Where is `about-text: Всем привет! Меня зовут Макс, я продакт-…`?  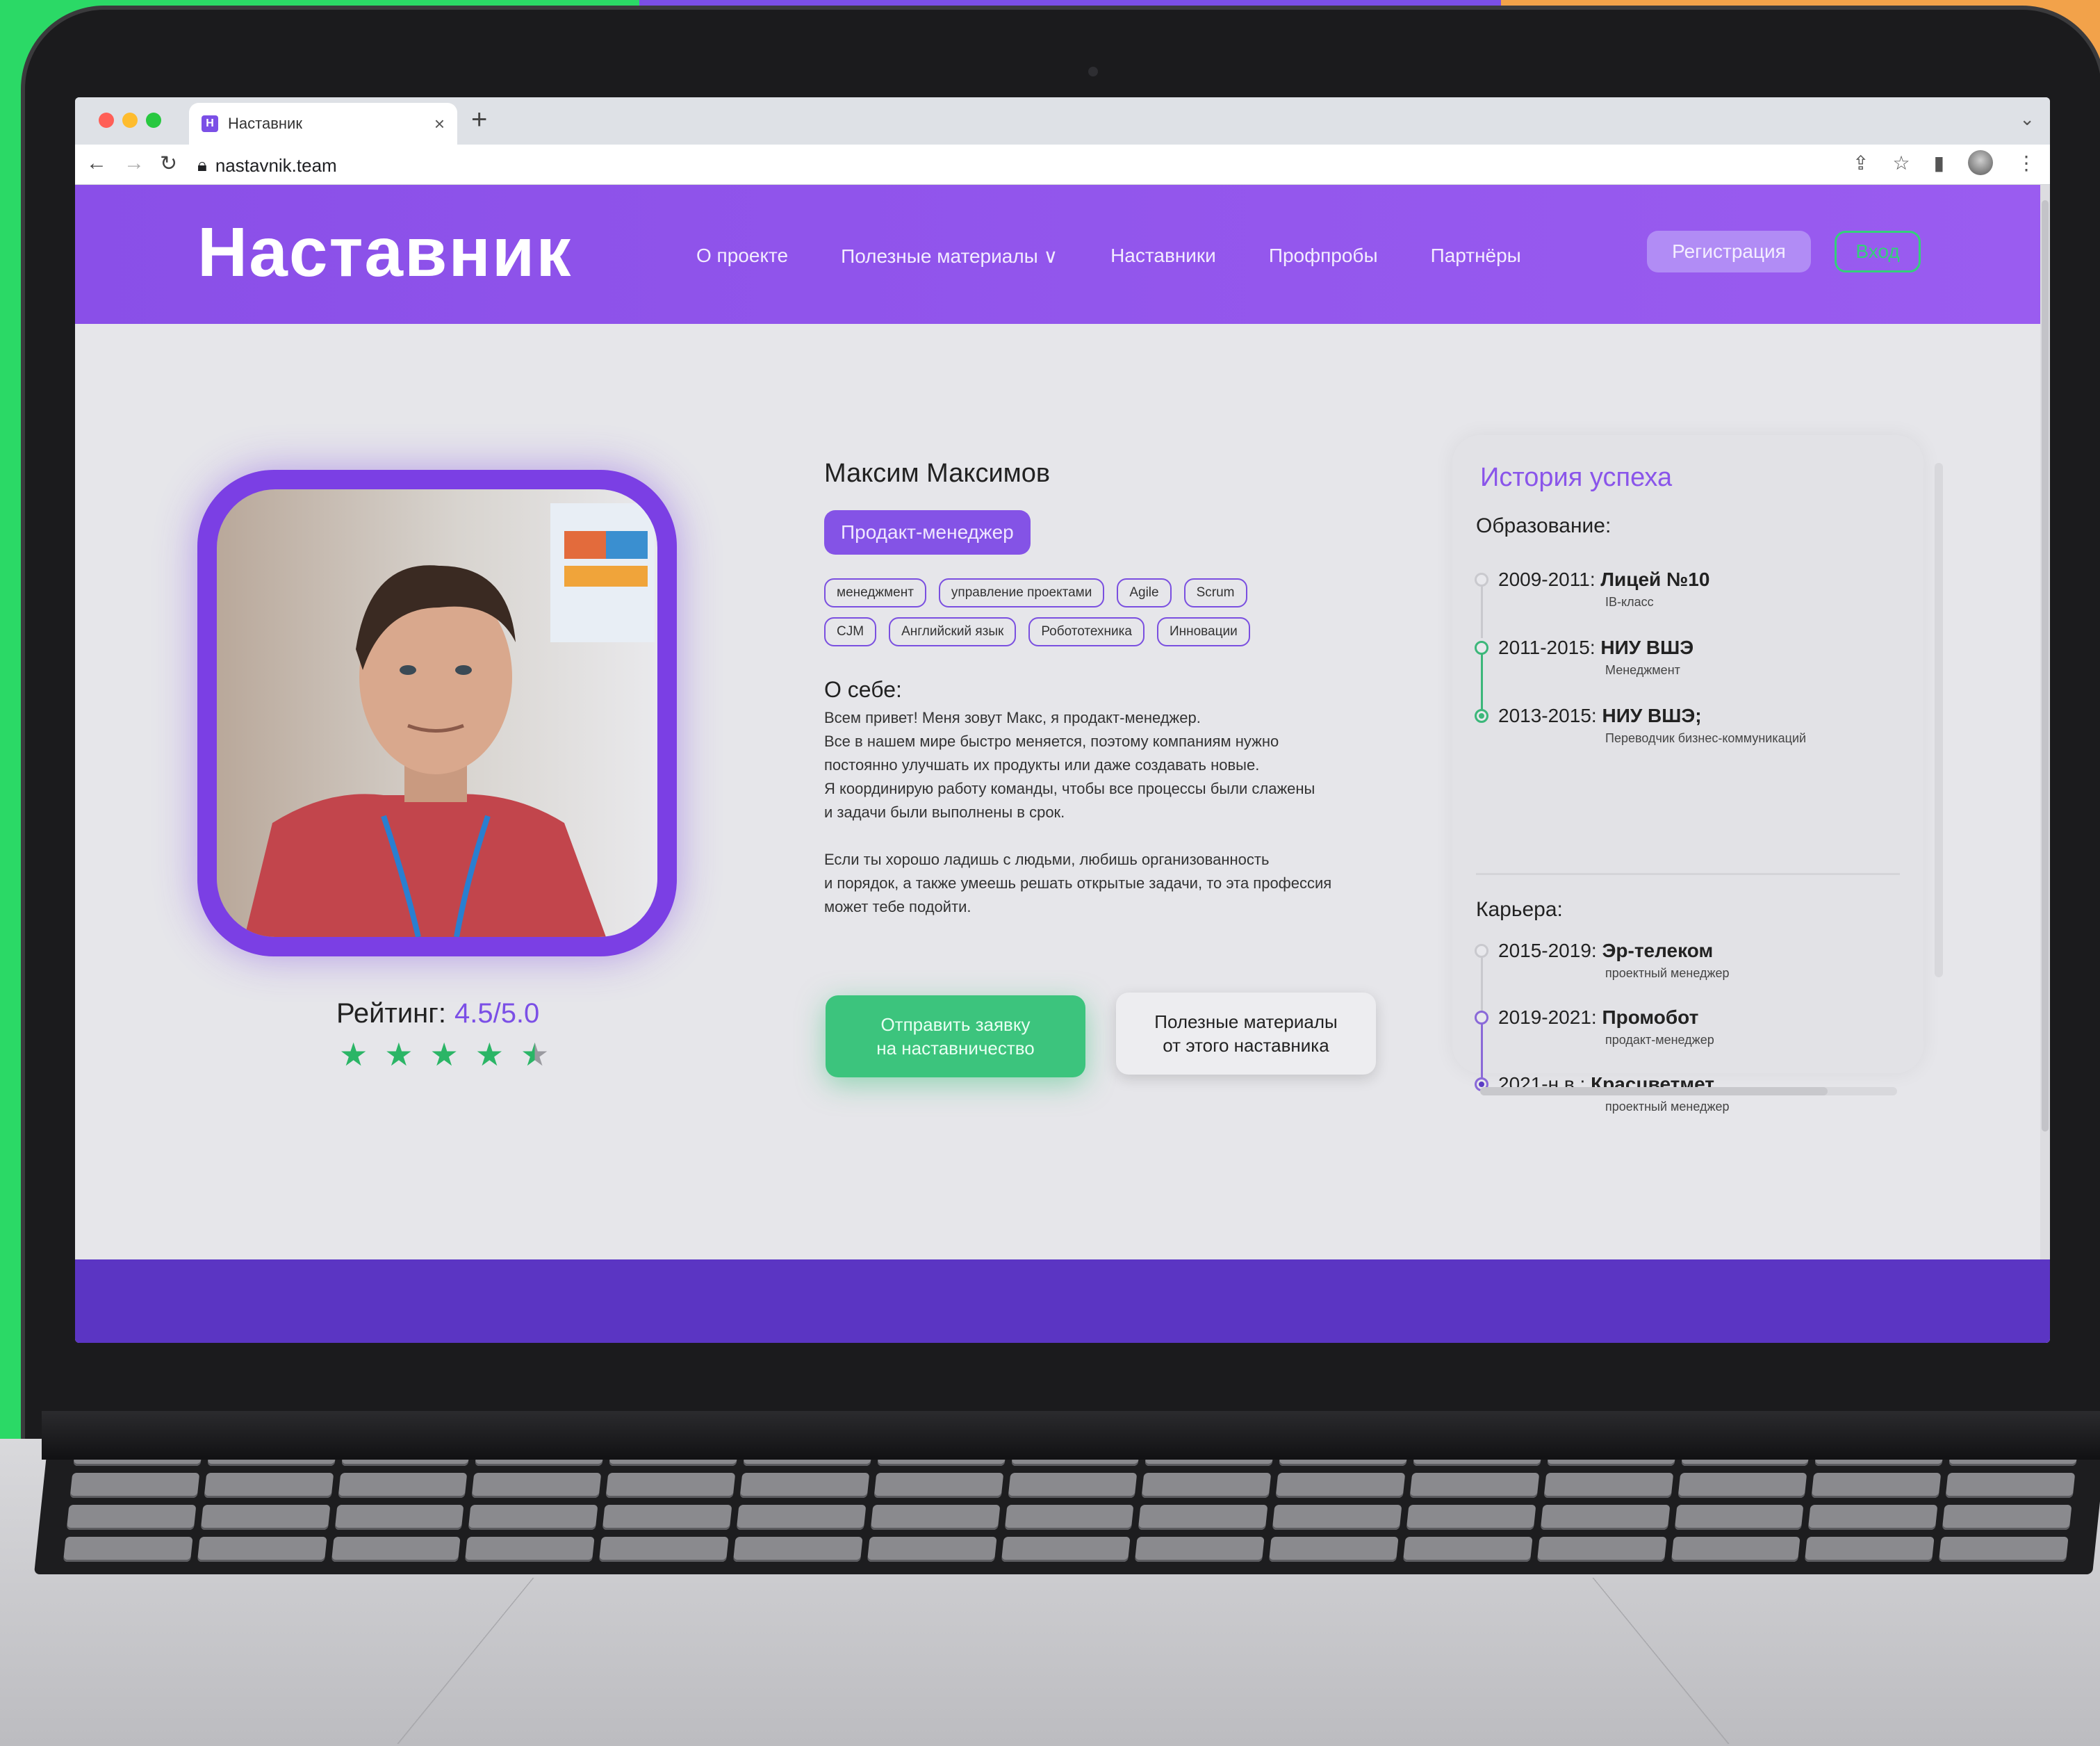 about-text: Всем привет! Меня зовут Макс, я продакт-… is located at coordinates (1109, 824).